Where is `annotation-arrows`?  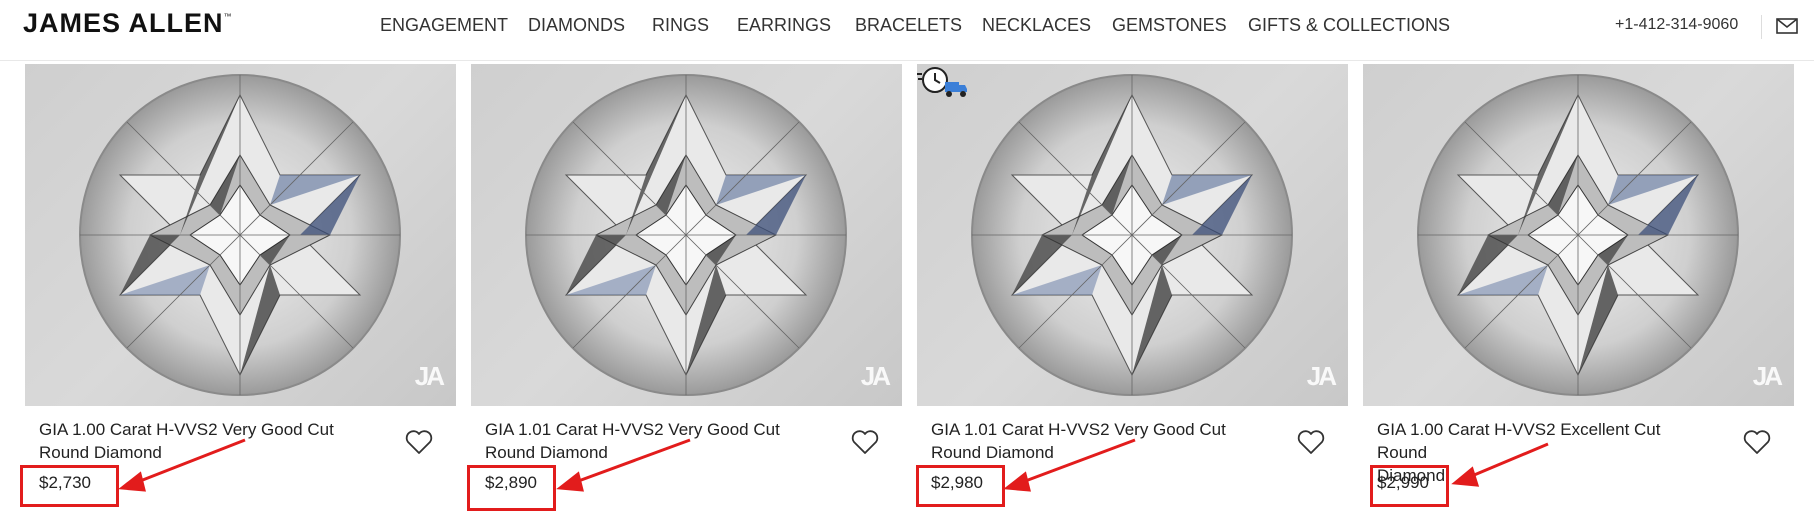
annotation-arrows is located at coordinates (833, 465).